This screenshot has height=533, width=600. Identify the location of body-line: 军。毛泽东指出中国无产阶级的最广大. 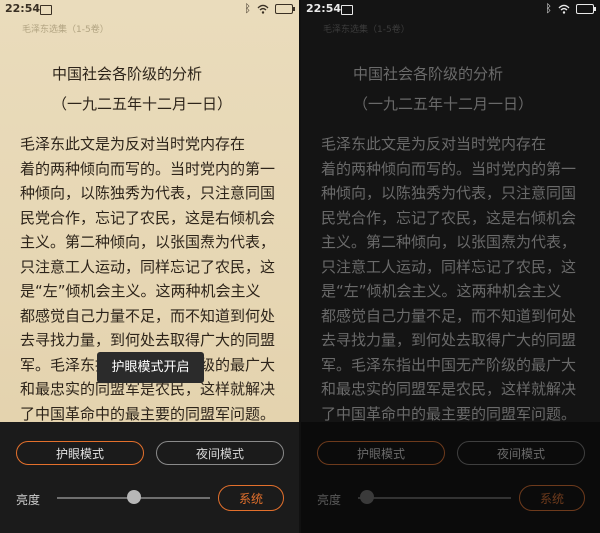
(449, 364).